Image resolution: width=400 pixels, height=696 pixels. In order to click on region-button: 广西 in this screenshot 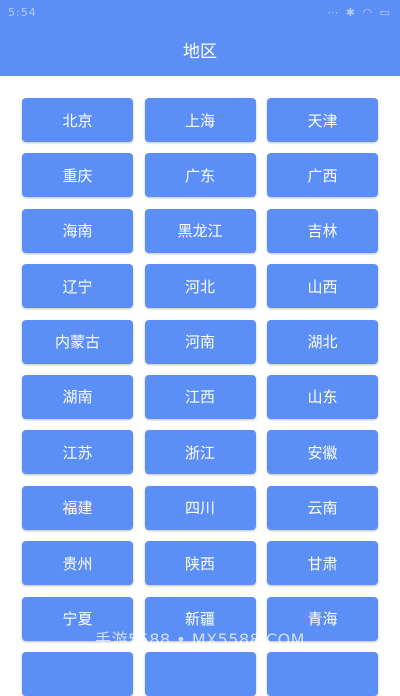, I will do `click(322, 175)`.